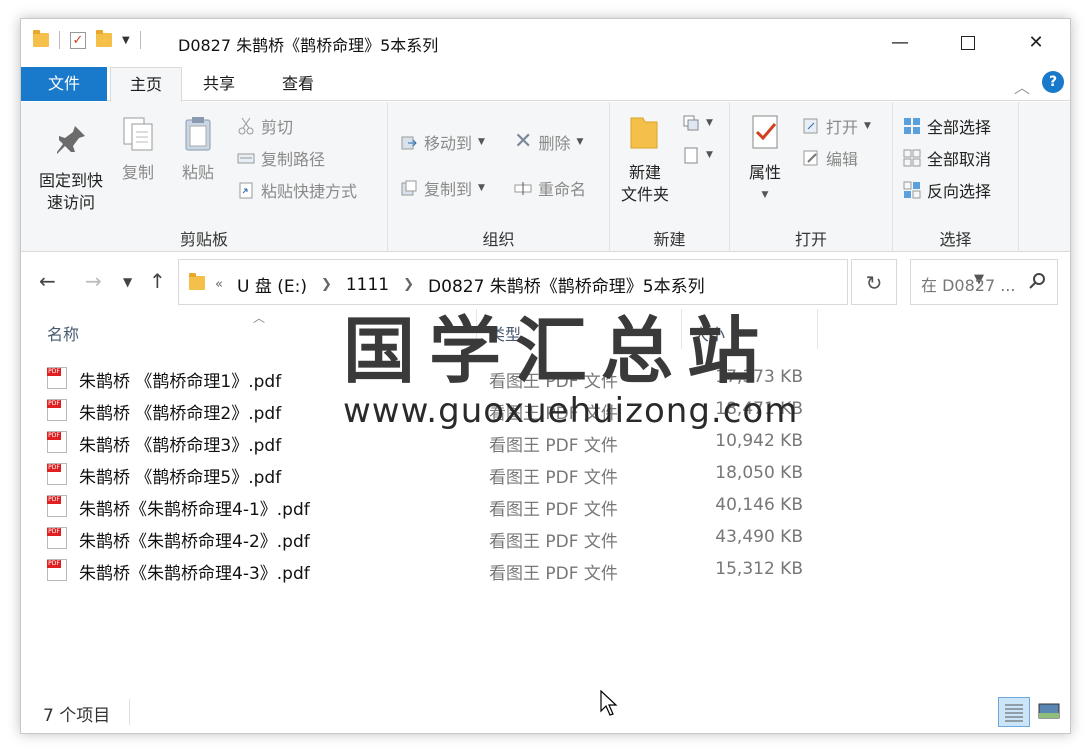 This screenshot has width=1091, height=753. I want to click on clipboard-group-label: 剪贴板, so click(203, 239).